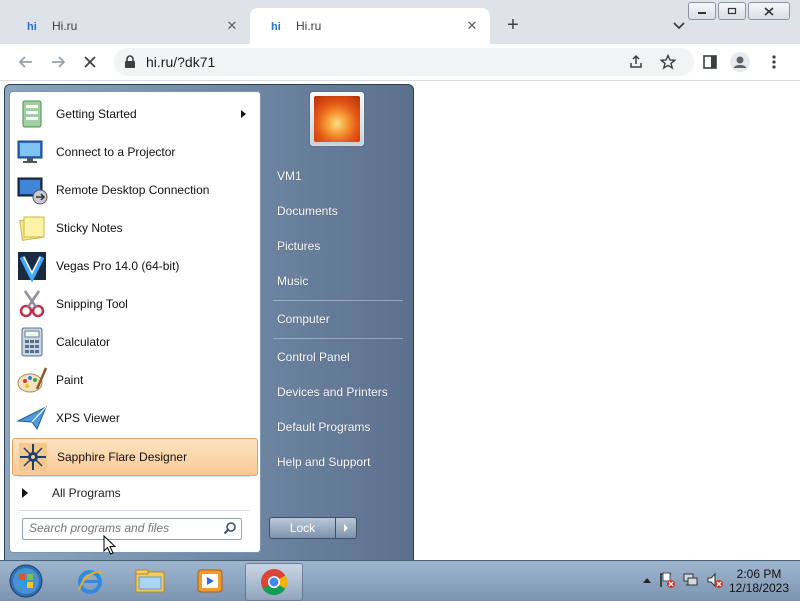 This screenshot has height=601, width=800. I want to click on file-explorer-icon, so click(150, 581).